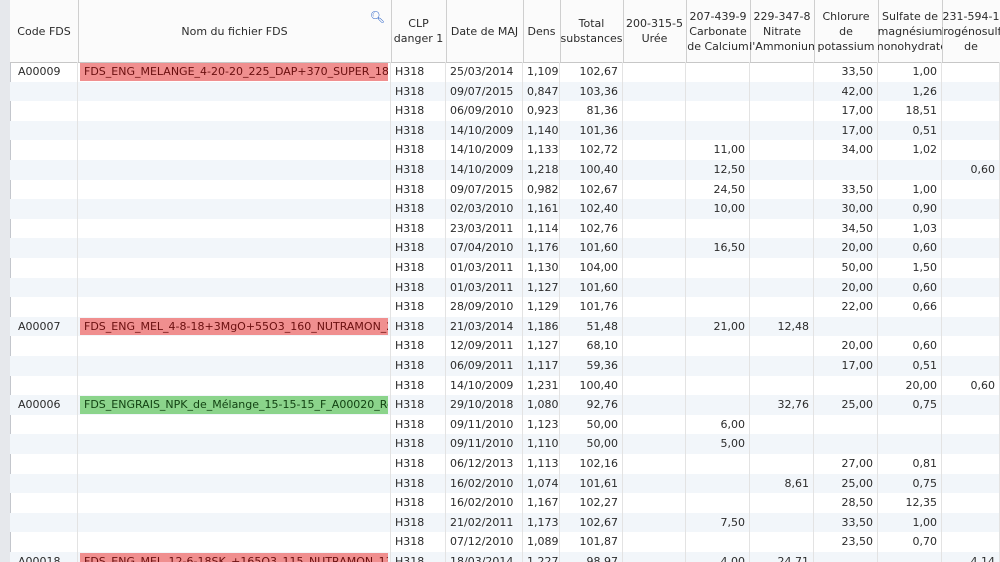 The height and width of the screenshot is (562, 1000). Describe the element at coordinates (846, 405) in the screenshot. I see `cell-chlorure: 25,00` at that location.